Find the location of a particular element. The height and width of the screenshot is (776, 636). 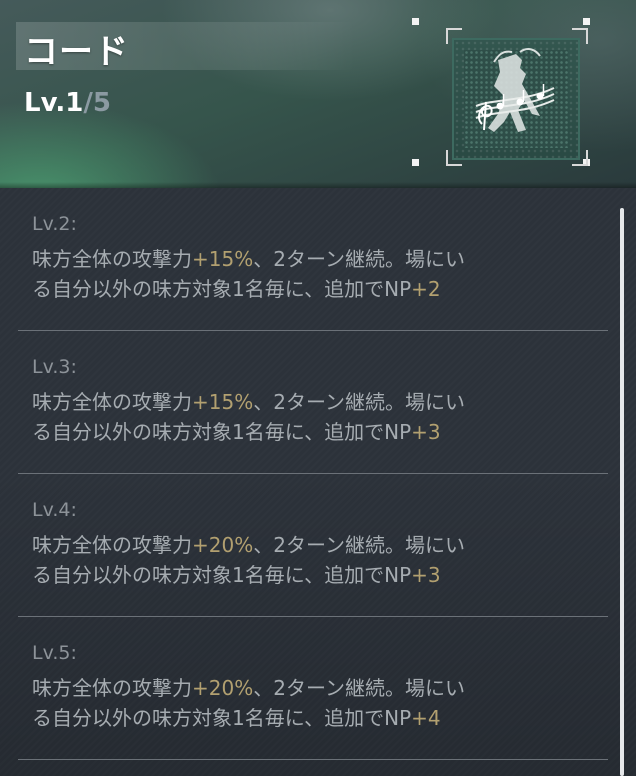

level-label: Lv.2: is located at coordinates (54, 224).